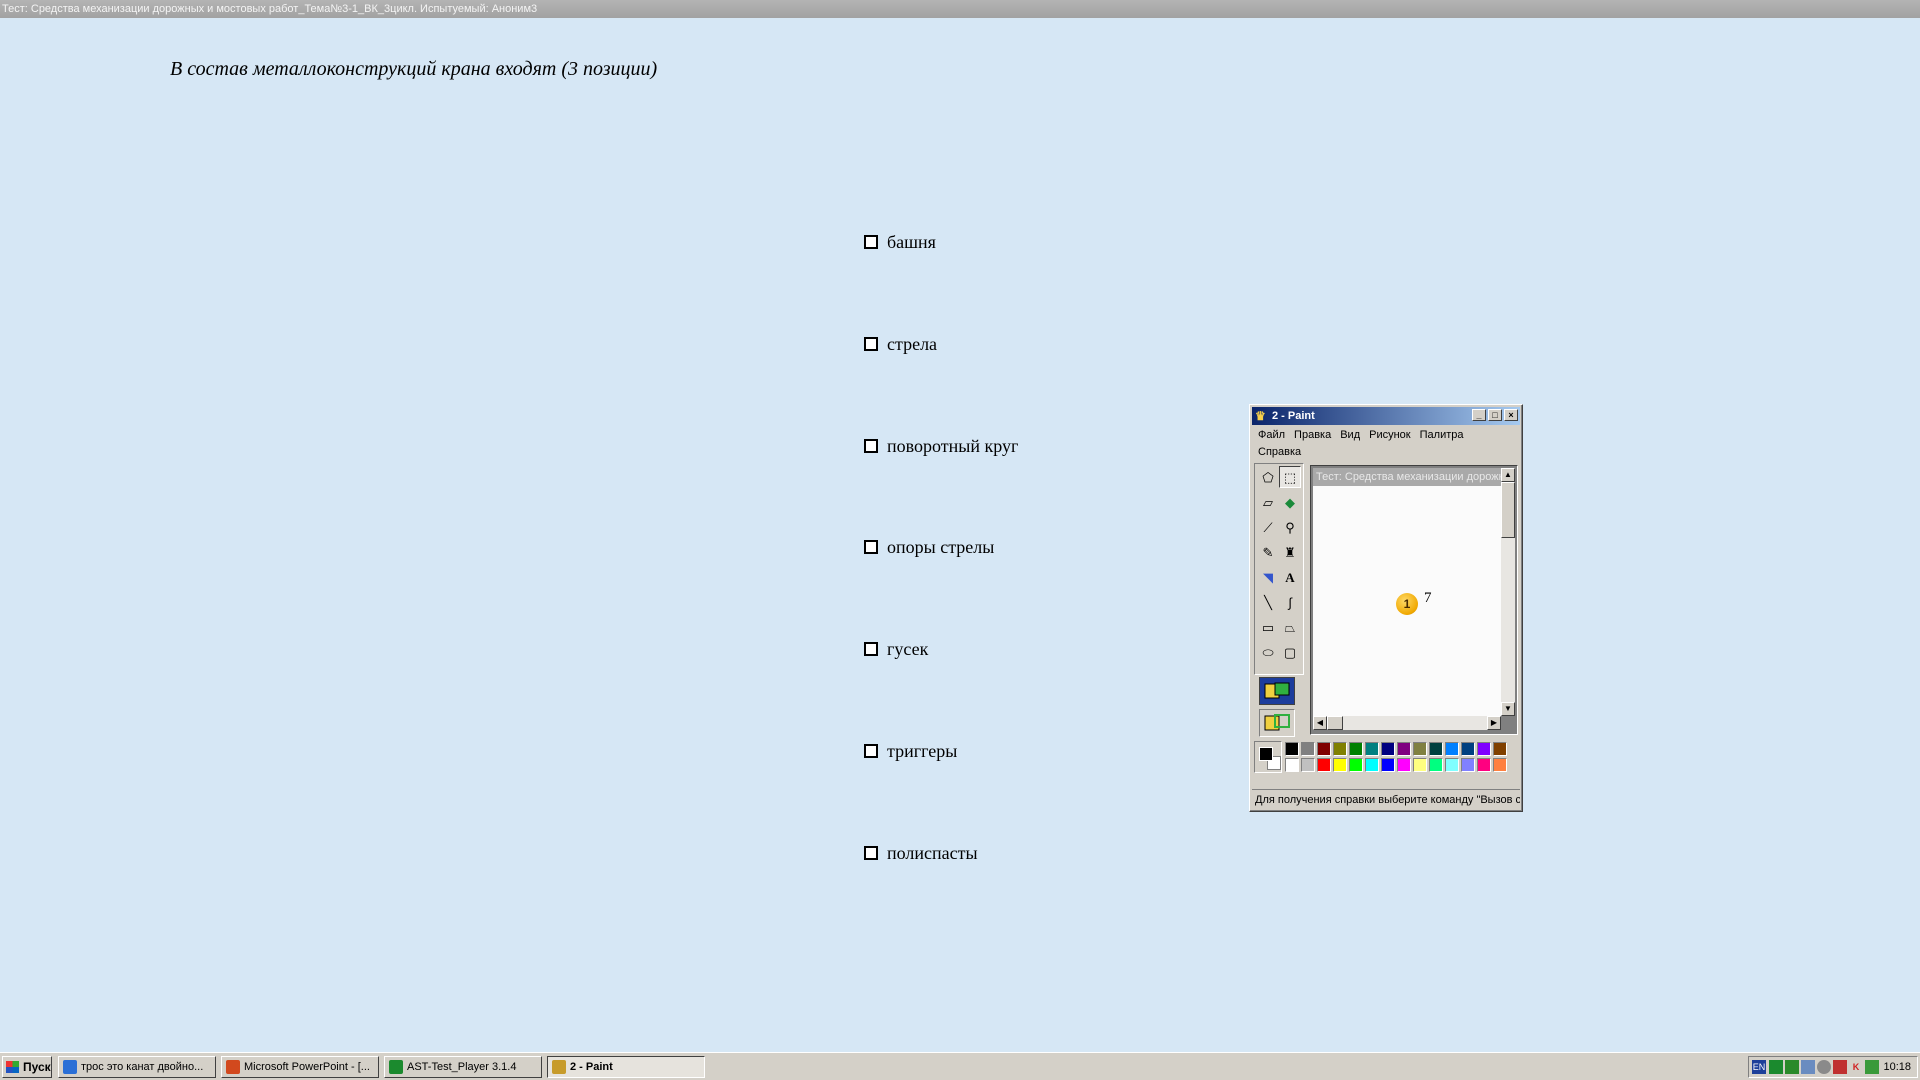 The height and width of the screenshot is (1080, 1920). I want to click on numbered-marker: 1, so click(1407, 604).